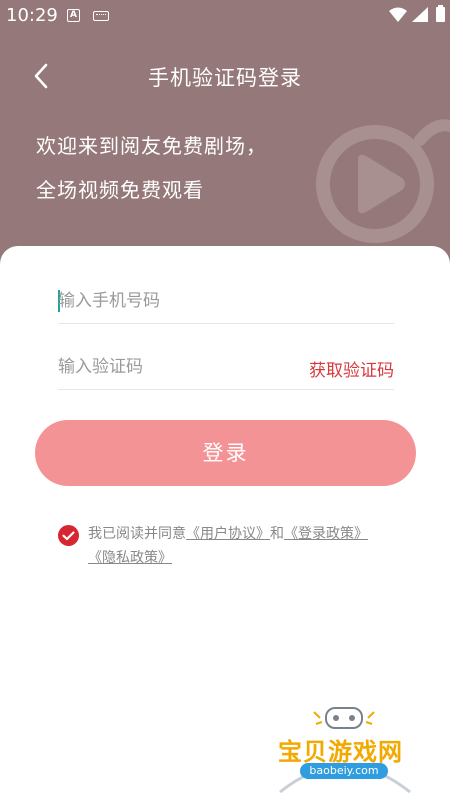  What do you see at coordinates (120, 190) in the screenshot?
I see `welcome-line-2: 全场视频免费观看` at bounding box center [120, 190].